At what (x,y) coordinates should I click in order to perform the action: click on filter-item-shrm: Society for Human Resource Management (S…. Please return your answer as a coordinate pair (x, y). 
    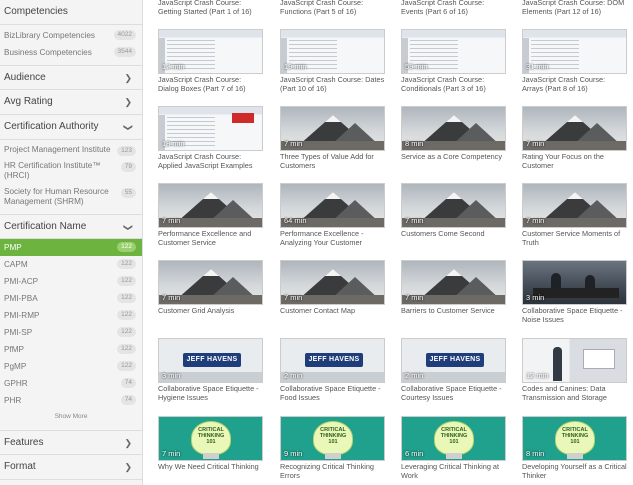
    Looking at the image, I should click on (71, 197).